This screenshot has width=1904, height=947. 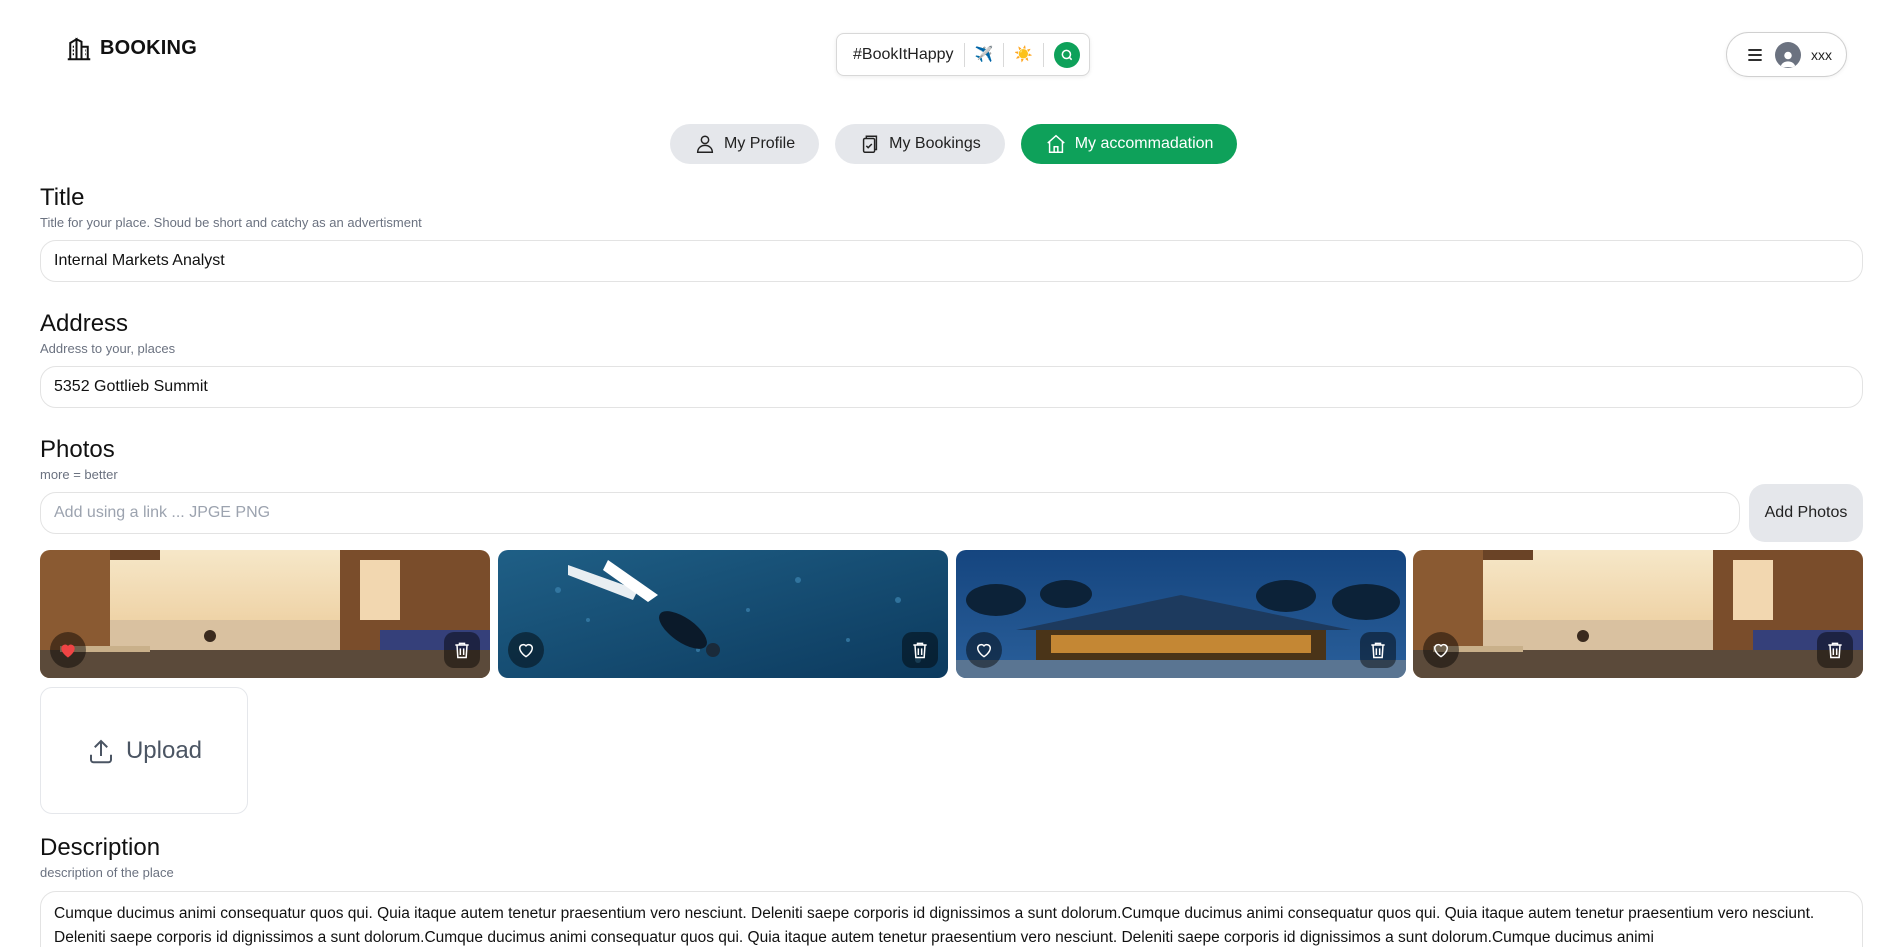 I want to click on title-input: Internal Markets Analyst, so click(x=951, y=261).